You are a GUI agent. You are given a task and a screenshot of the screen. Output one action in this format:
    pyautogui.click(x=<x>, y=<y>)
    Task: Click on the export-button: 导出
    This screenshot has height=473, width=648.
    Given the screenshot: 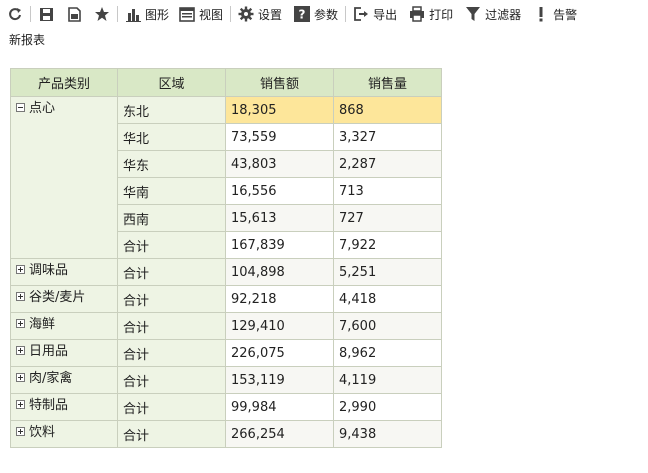 What is the action you would take?
    pyautogui.click(x=375, y=14)
    